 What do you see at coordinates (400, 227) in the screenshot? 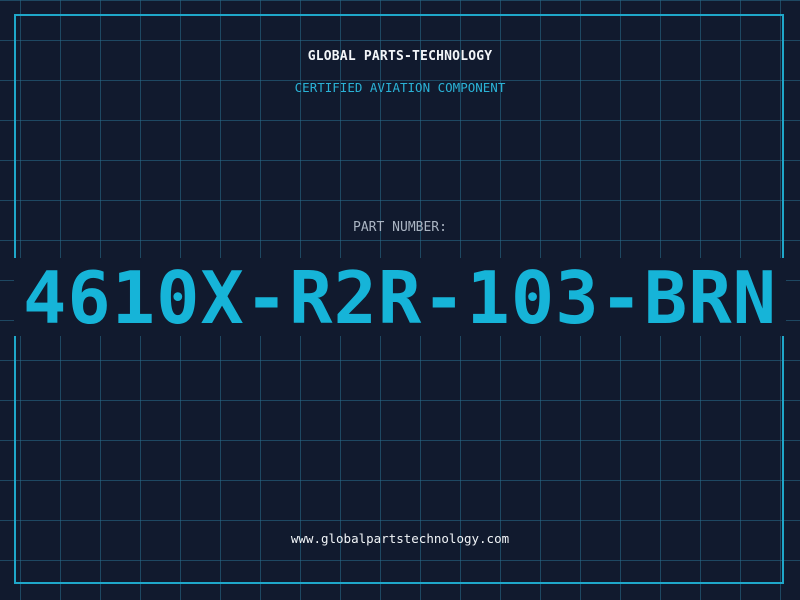
I see `part-number-label: PART NUMBER:` at bounding box center [400, 227].